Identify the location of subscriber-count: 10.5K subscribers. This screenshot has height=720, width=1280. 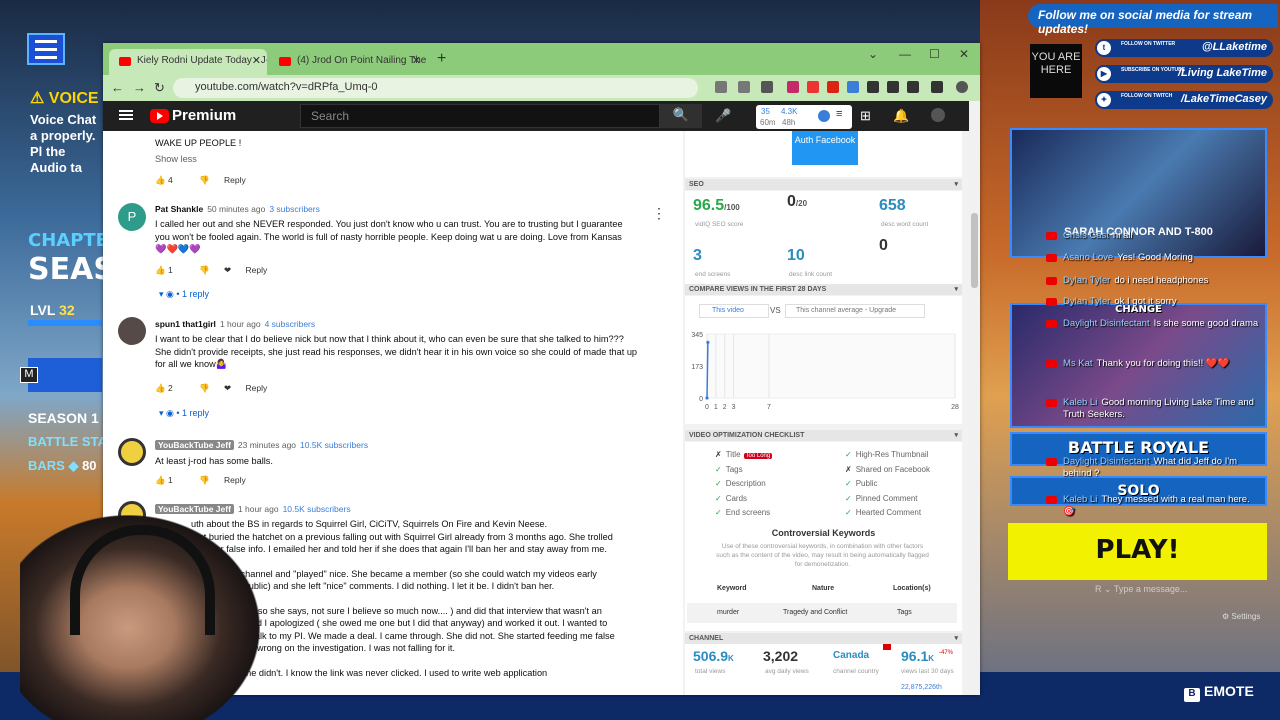
(334, 445).